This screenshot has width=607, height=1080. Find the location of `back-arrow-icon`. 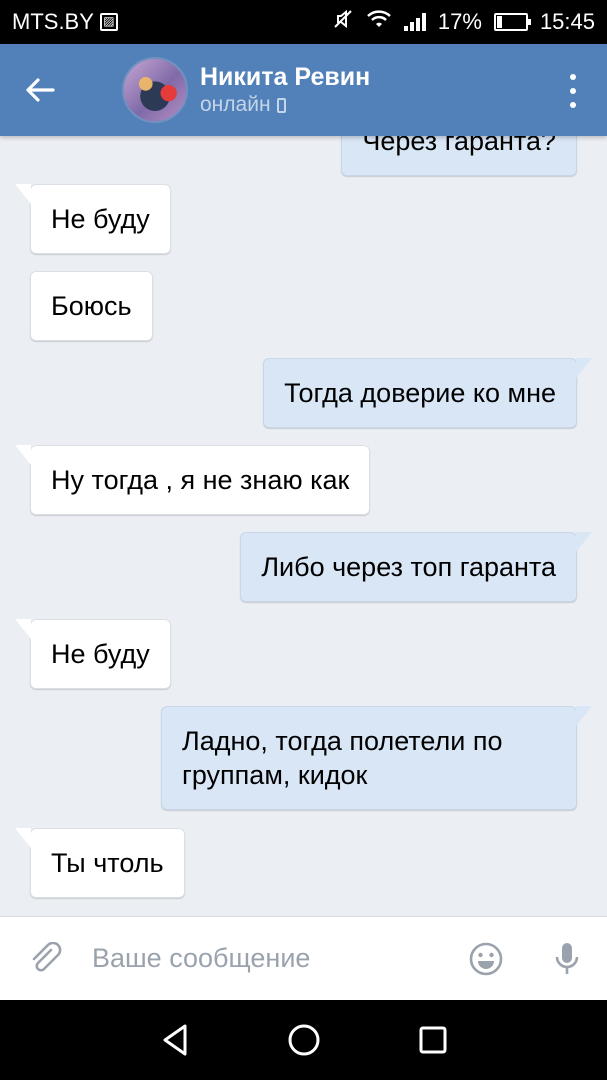

back-arrow-icon is located at coordinates (40, 90).